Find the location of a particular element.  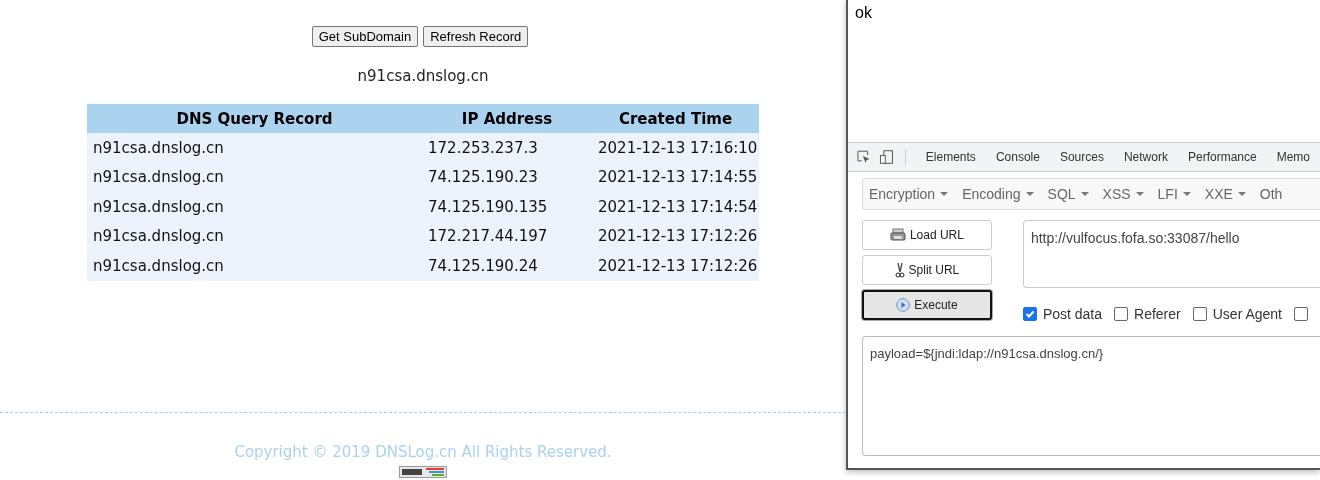

devtools-tab: Memo is located at coordinates (1293, 157).